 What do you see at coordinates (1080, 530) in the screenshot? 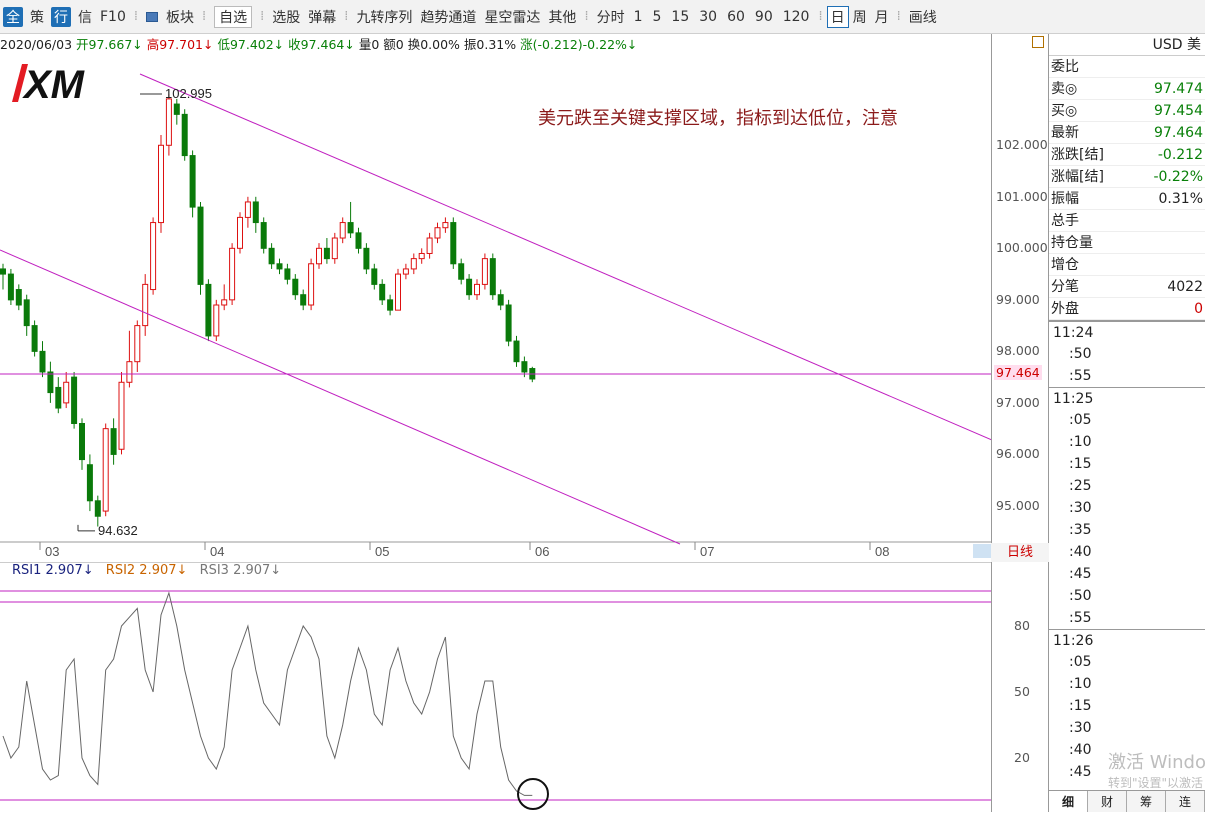
I see `tick-time: :35` at bounding box center [1080, 530].